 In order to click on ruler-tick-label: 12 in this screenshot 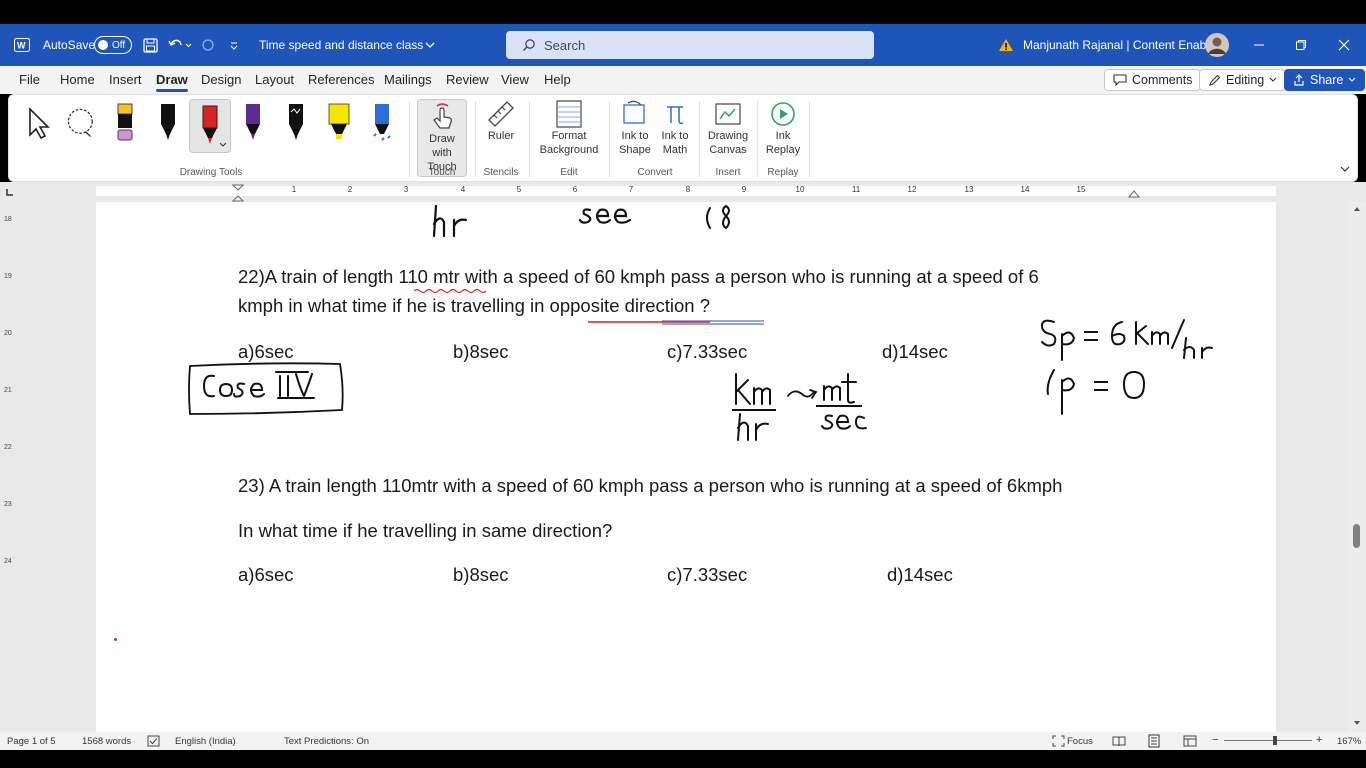, I will do `click(912, 189)`.